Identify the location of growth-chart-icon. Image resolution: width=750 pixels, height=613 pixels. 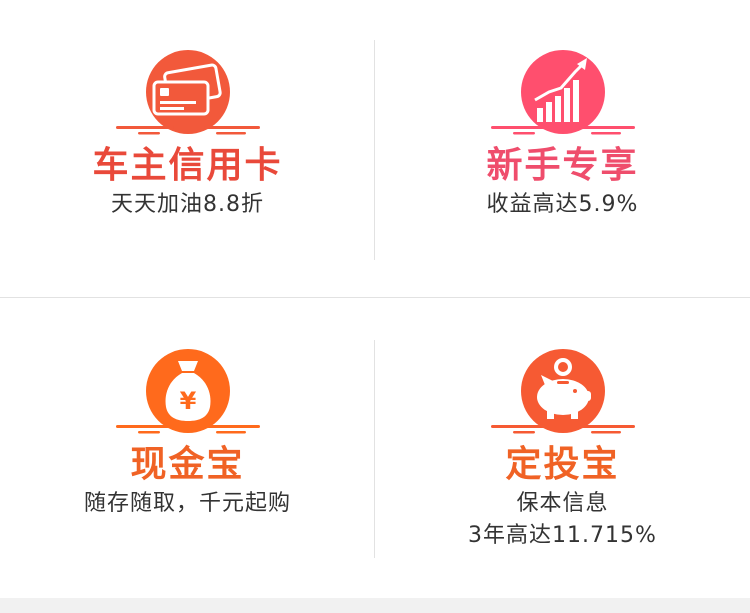
(563, 93).